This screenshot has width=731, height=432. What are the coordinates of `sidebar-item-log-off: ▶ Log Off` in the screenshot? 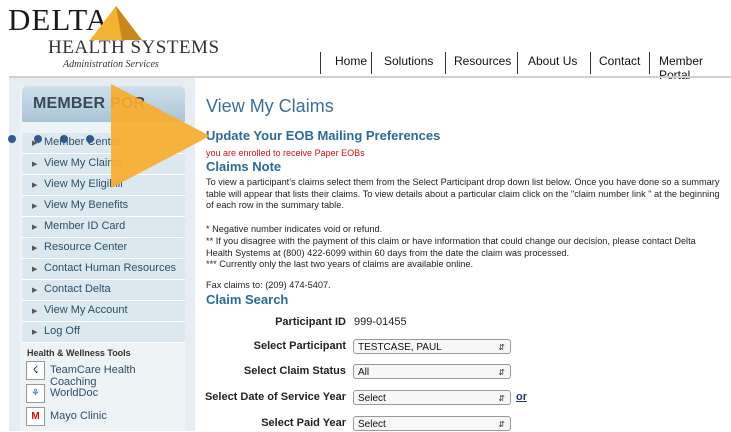 It's located at (103, 332).